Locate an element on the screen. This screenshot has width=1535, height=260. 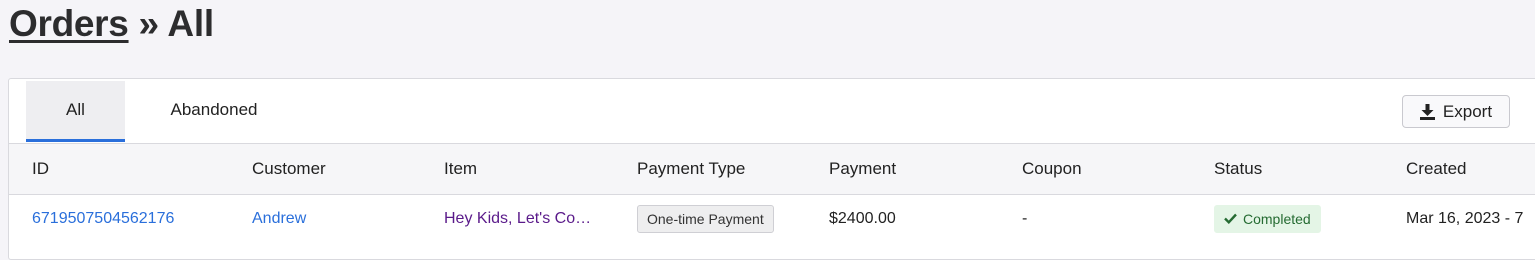
column-header-item: Item is located at coordinates (460, 169).